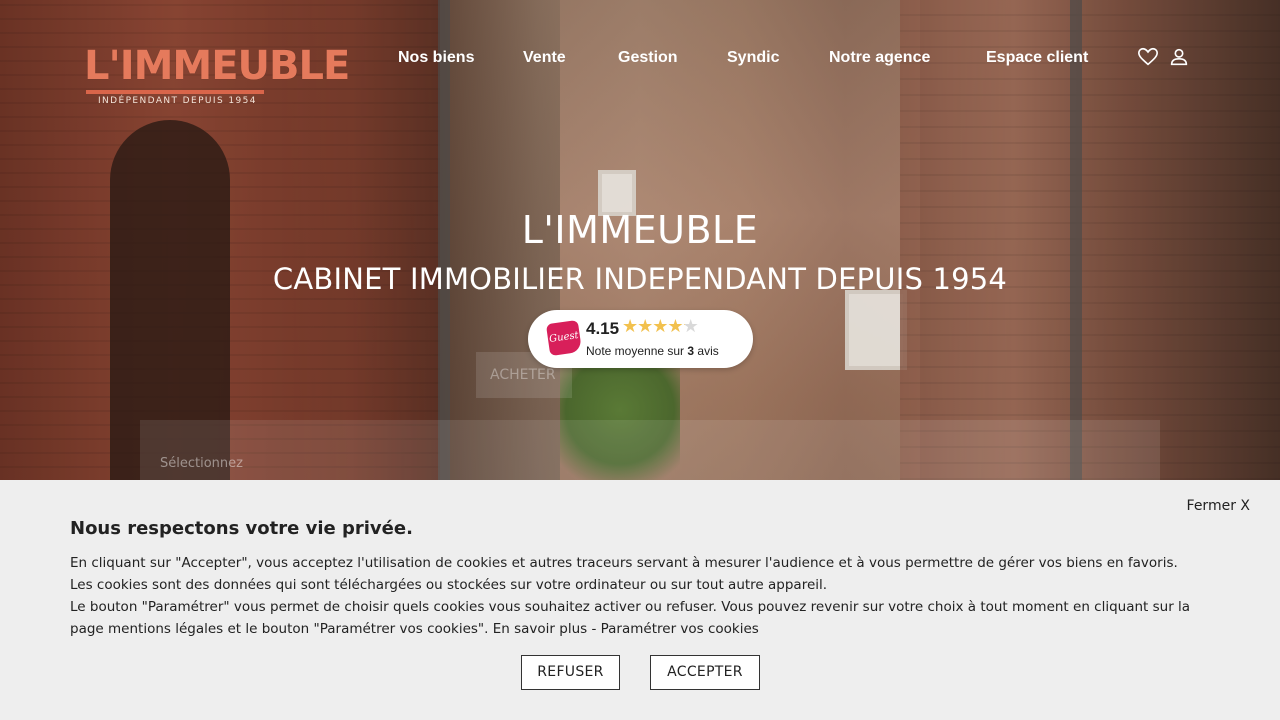 The height and width of the screenshot is (720, 1280). I want to click on logo-tagline: INDÉPENDANT DEPUIS 1954, so click(177, 101).